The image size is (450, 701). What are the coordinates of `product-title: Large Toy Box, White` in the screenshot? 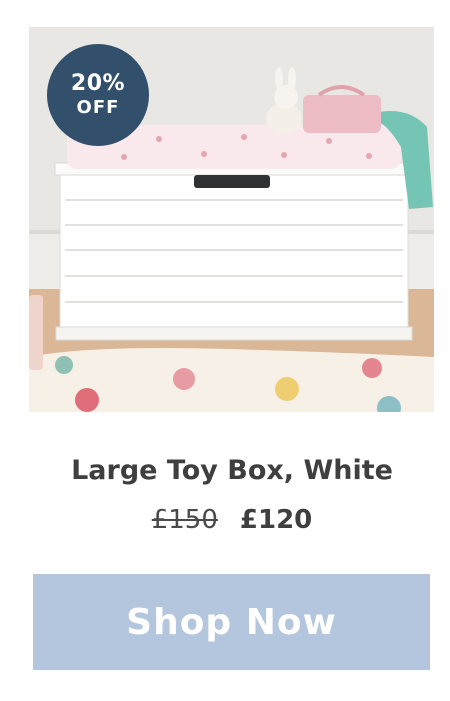 It's located at (225, 470).